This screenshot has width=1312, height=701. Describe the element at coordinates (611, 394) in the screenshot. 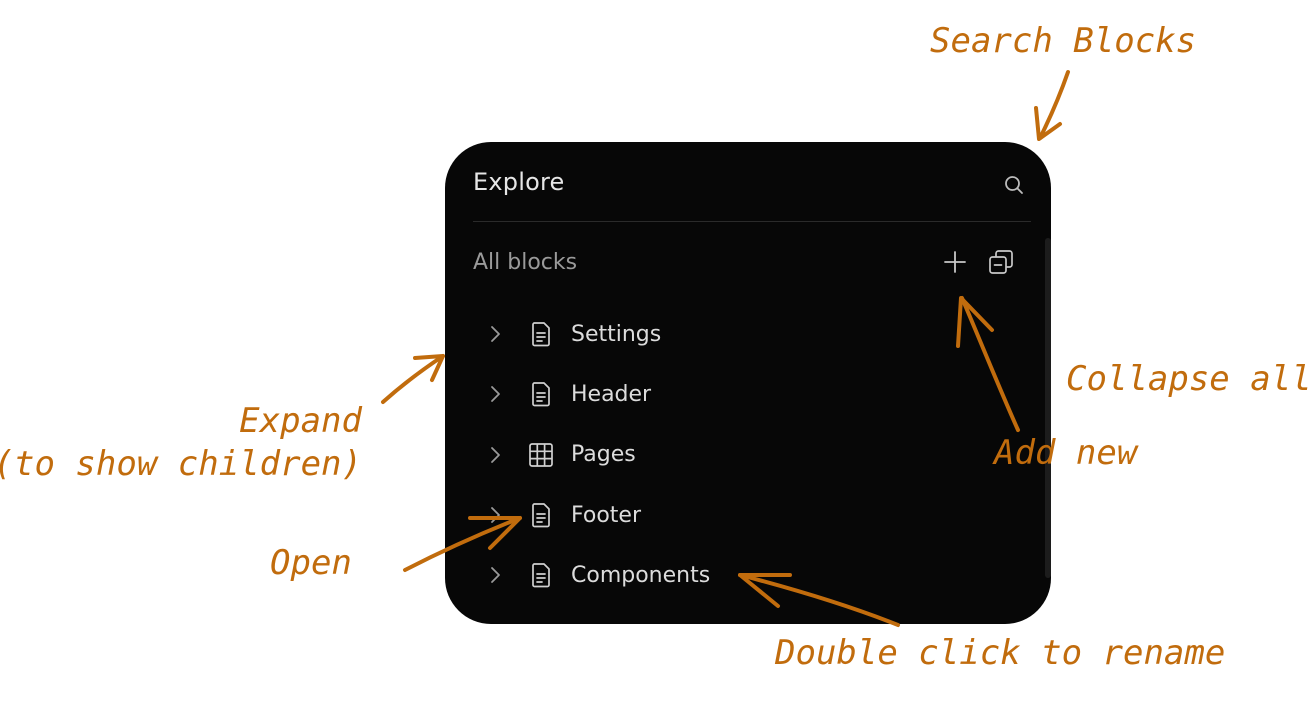

I see `tree-item-label: Header` at that location.